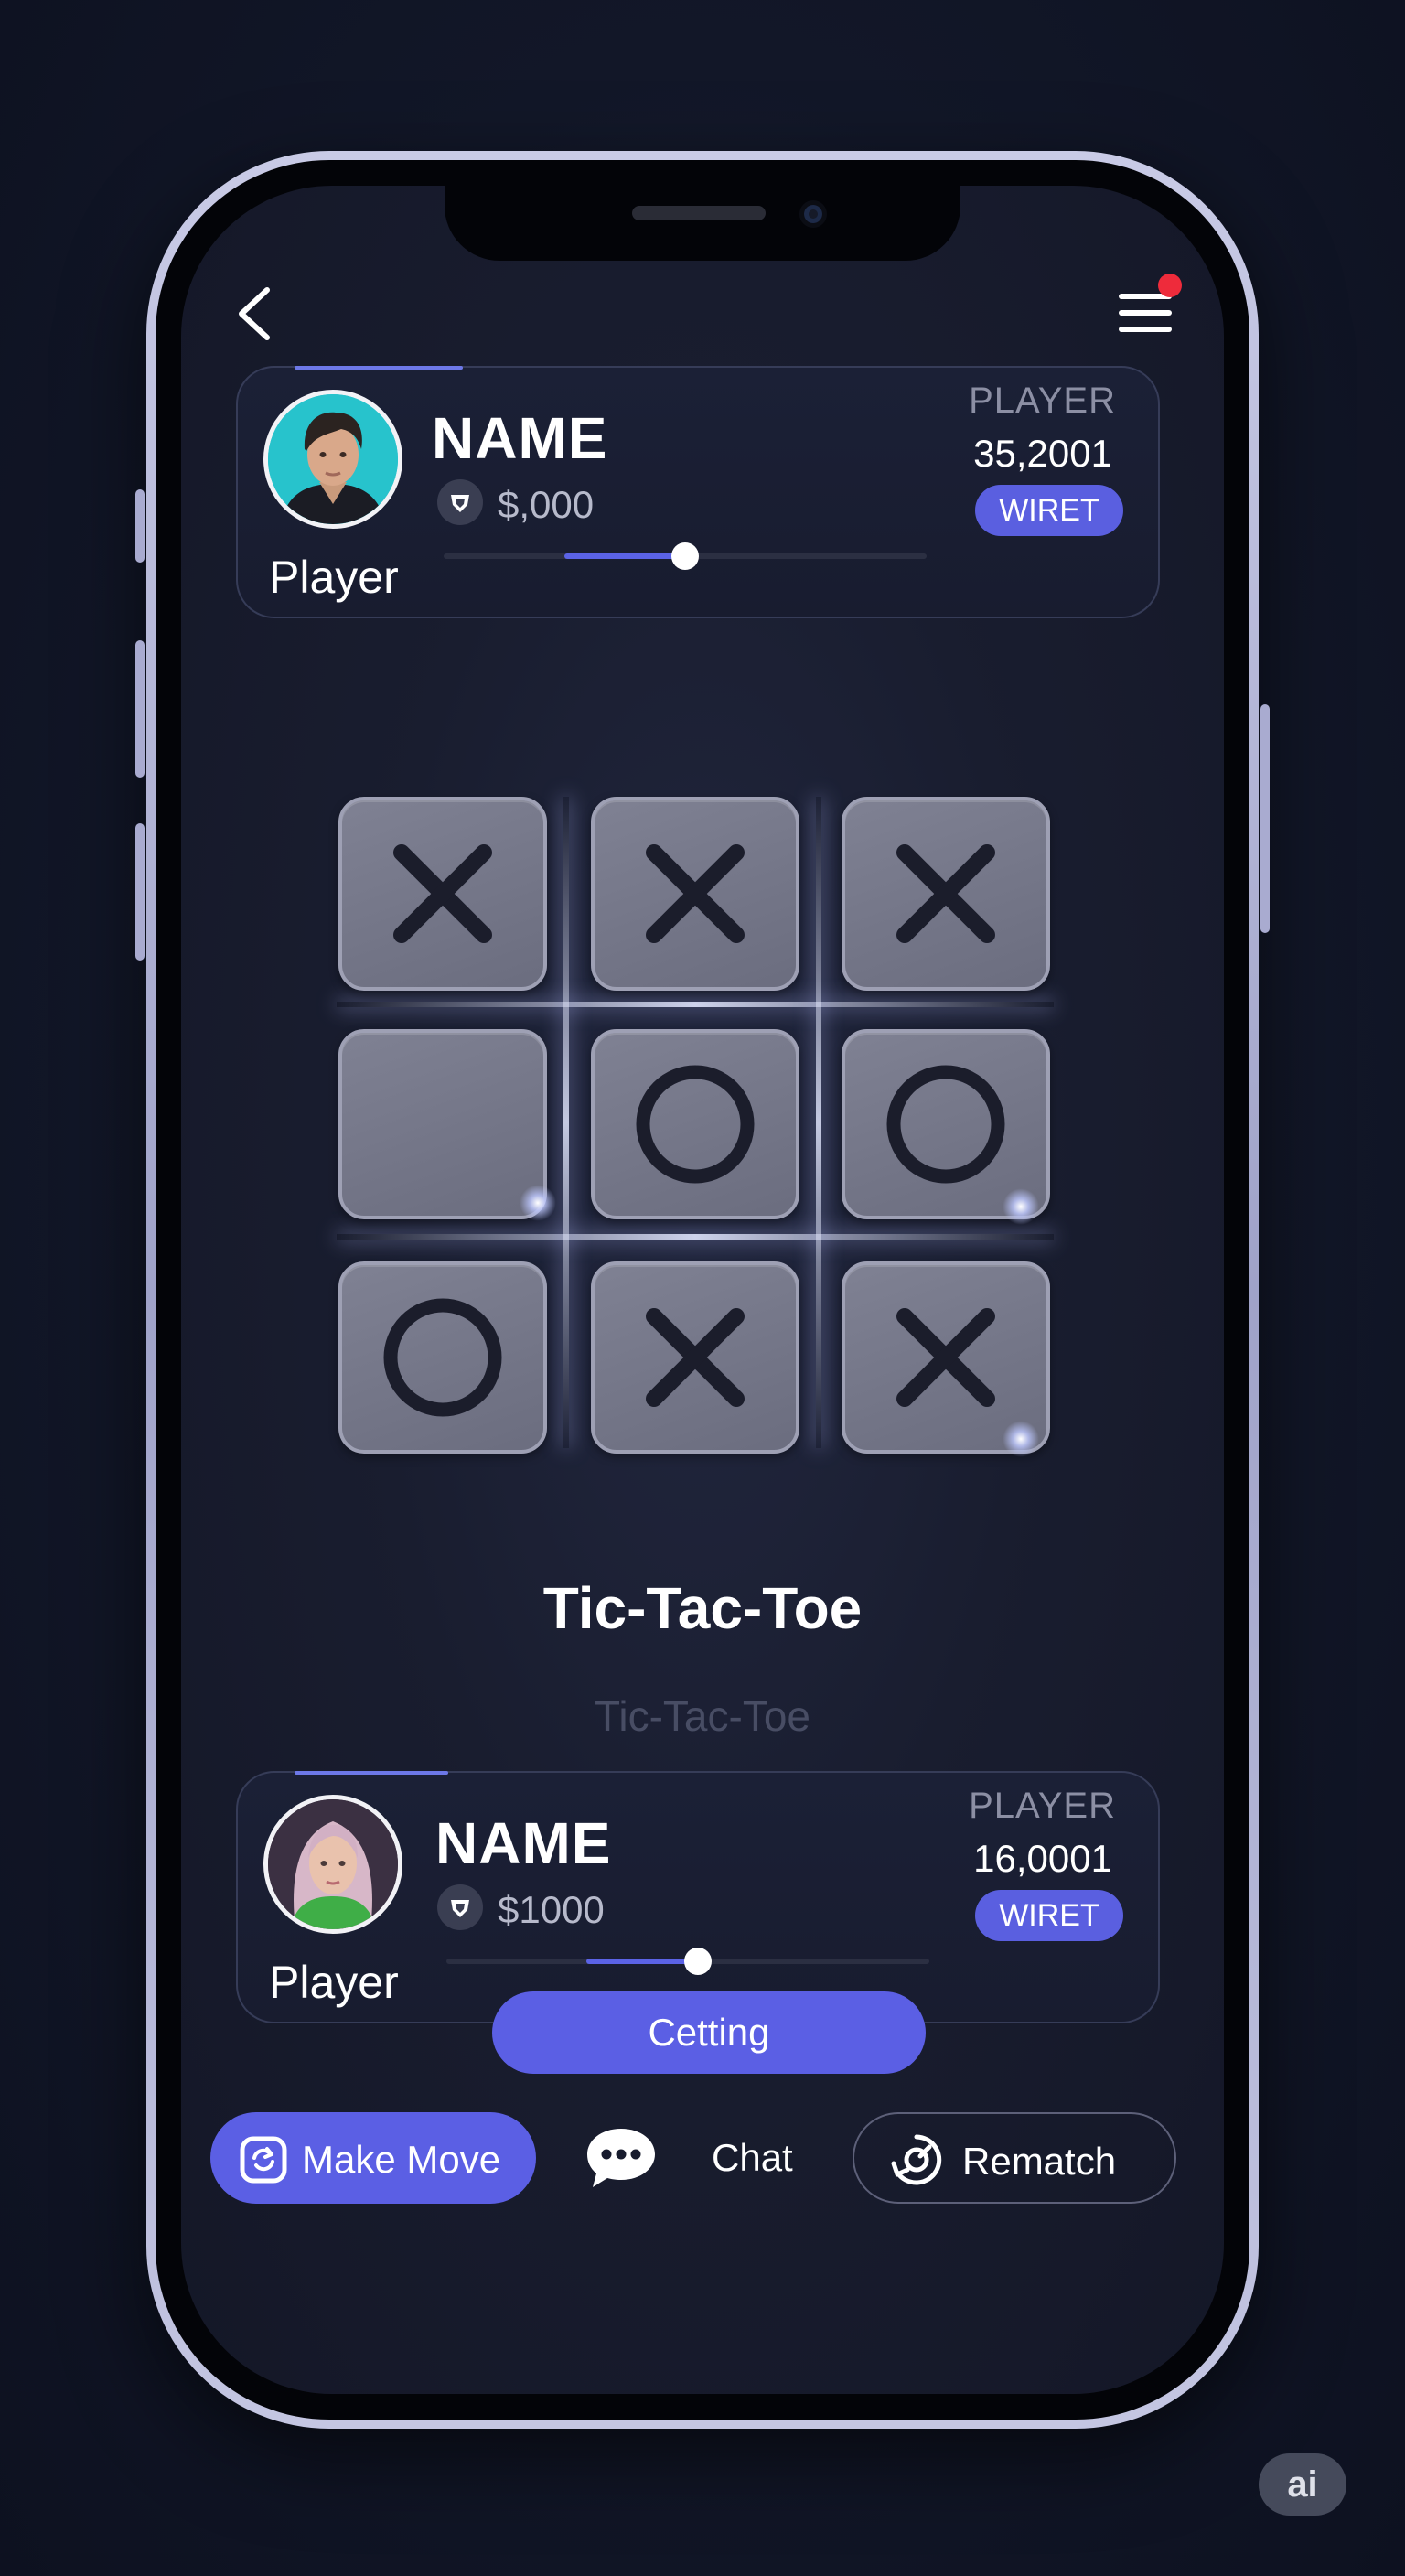  I want to click on opponent-status-badge: WIRET, so click(1049, 511).